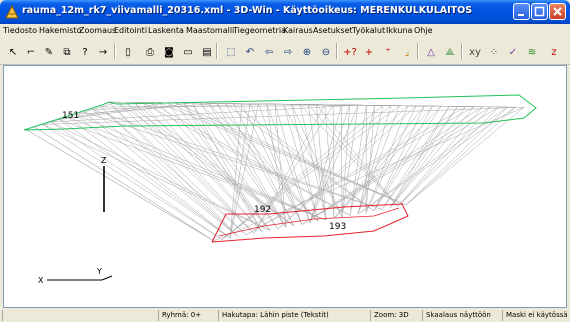 This screenshot has height=322, width=570. I want to click on edit-button: ✎, so click(49, 51).